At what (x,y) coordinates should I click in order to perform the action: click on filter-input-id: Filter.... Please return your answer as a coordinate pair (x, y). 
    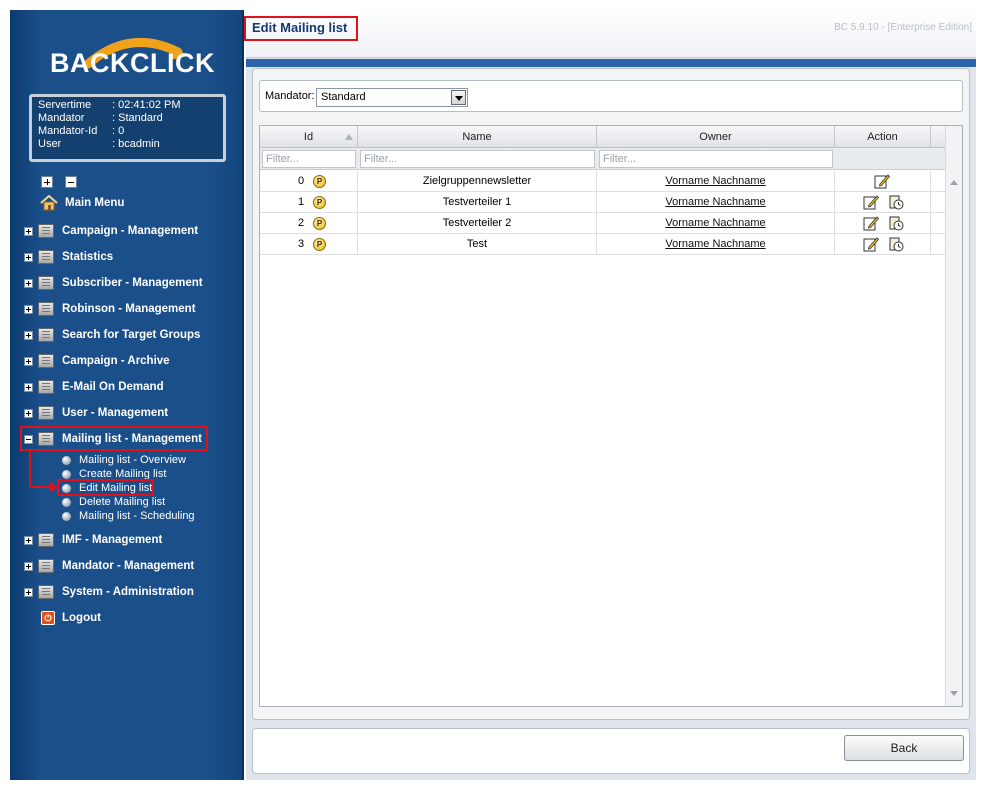
    Looking at the image, I should click on (309, 159).